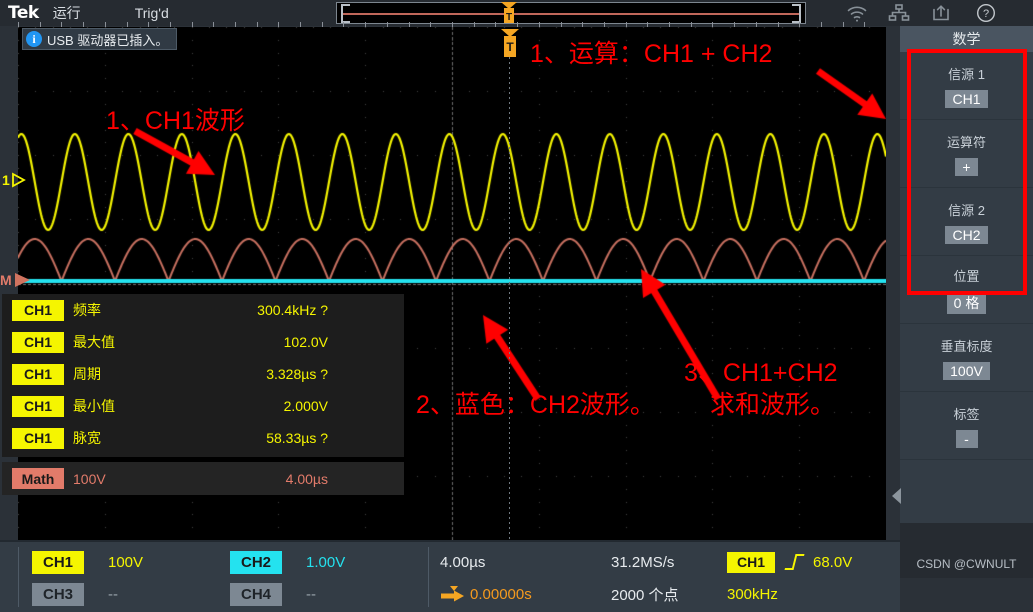 The image size is (1033, 612). I want to click on overview-bracket-right, so click(796, 13).